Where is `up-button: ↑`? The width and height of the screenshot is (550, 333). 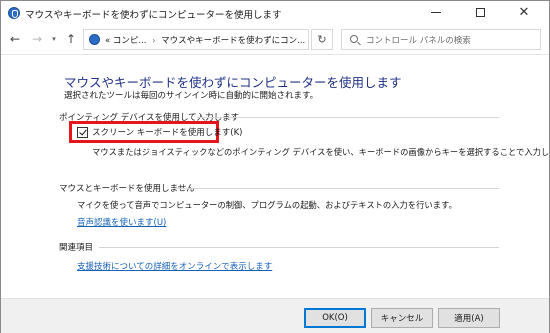
up-button: ↑ is located at coordinates (71, 39).